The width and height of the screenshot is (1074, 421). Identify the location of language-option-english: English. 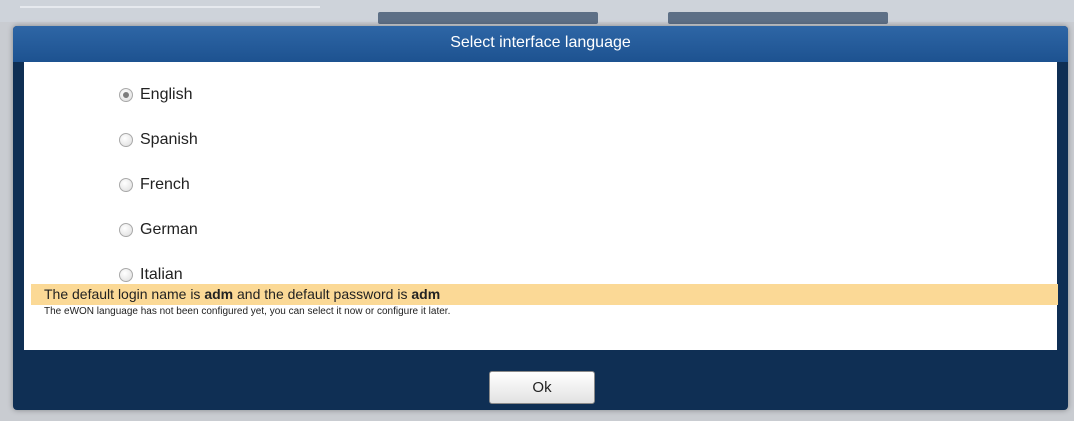
(158, 95).